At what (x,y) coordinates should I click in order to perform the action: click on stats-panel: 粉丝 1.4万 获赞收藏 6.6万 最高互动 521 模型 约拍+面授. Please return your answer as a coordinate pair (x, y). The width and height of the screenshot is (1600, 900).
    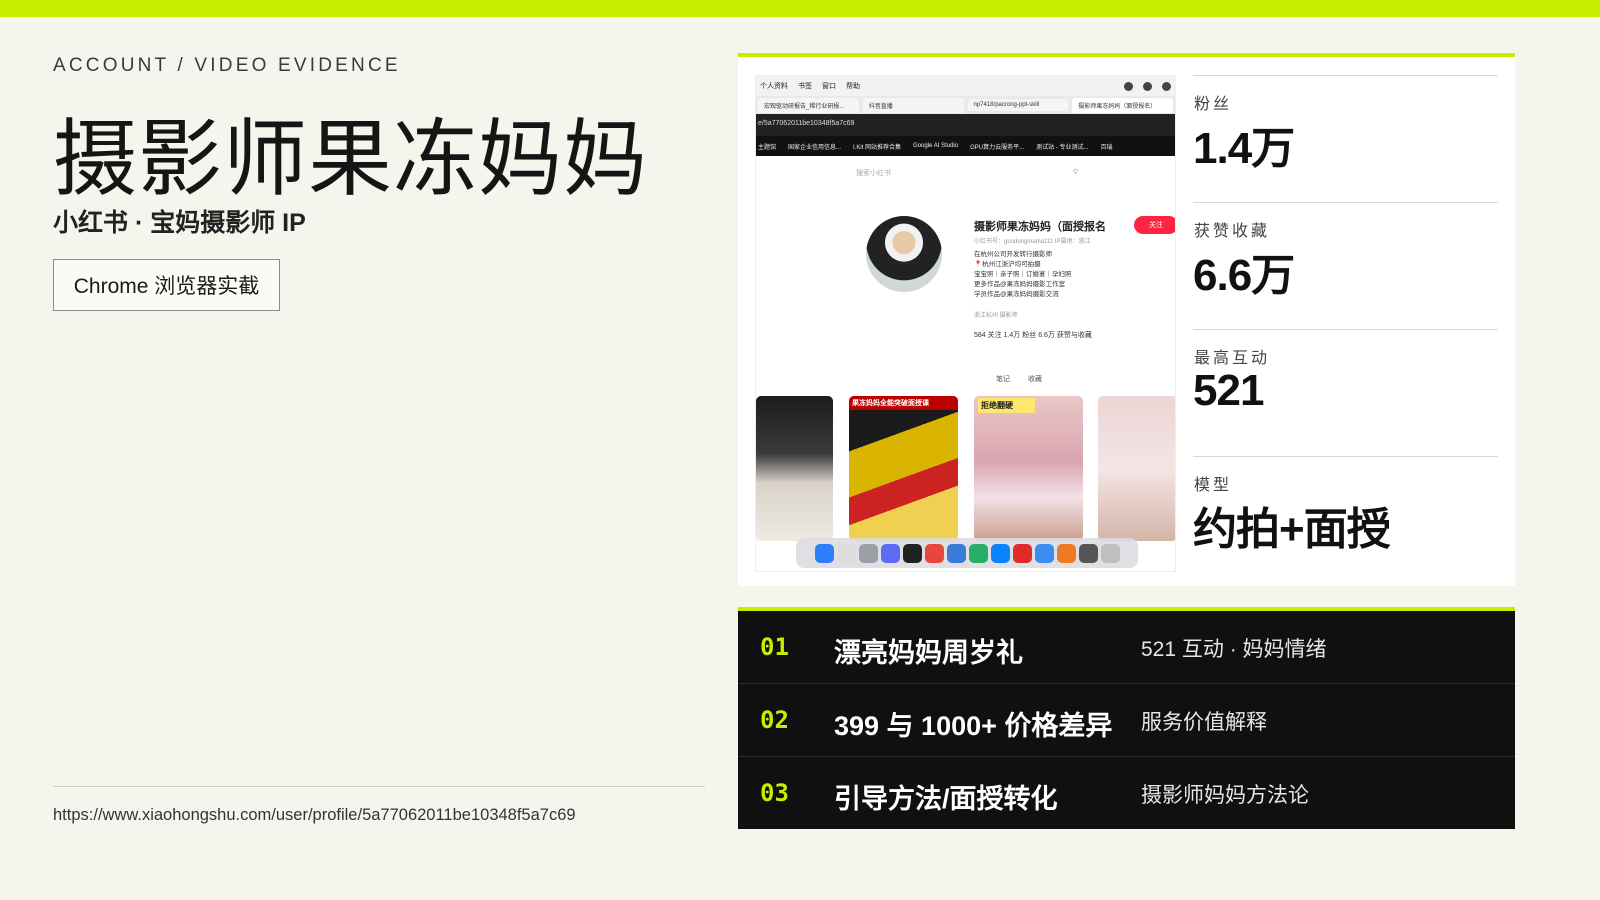
    Looking at the image, I should click on (1345, 323).